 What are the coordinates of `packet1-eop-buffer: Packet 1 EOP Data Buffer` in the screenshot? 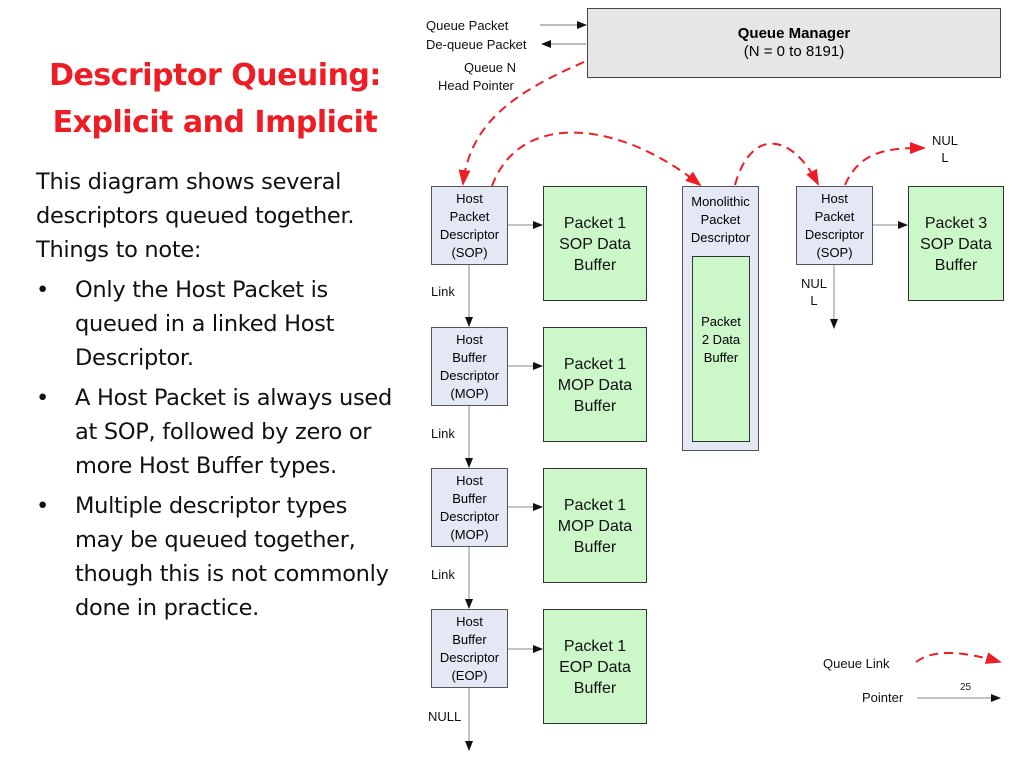 It's located at (595, 666).